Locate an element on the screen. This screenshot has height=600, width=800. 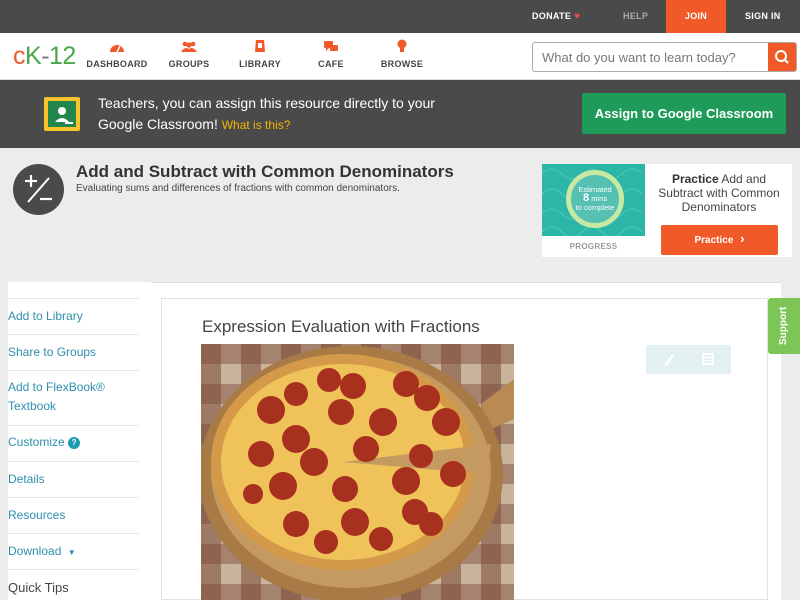
help-question-icon: ? is located at coordinates (74, 443).